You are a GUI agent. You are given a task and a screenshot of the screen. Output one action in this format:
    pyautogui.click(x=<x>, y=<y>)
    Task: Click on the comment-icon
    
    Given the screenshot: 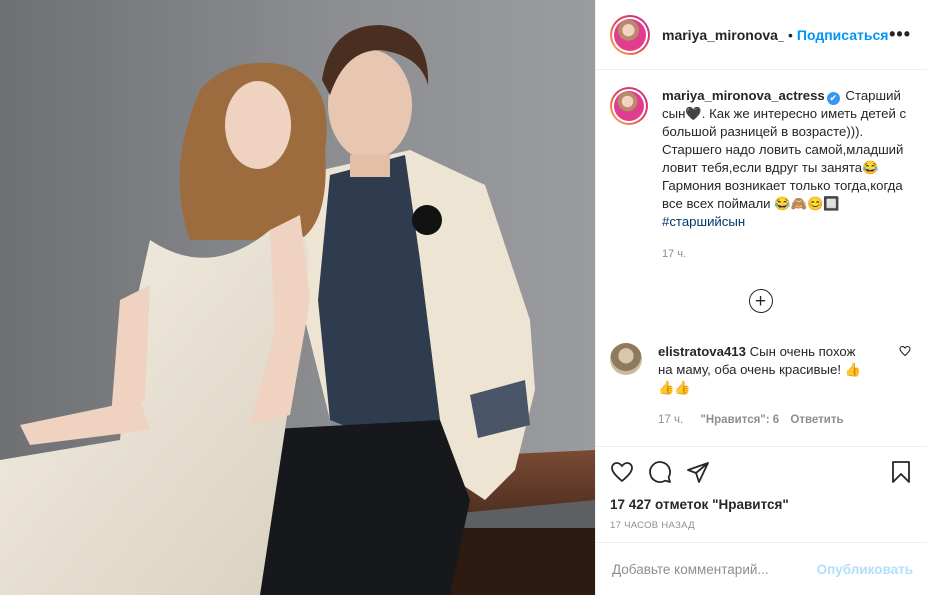 What is the action you would take?
    pyautogui.click(x=660, y=472)
    